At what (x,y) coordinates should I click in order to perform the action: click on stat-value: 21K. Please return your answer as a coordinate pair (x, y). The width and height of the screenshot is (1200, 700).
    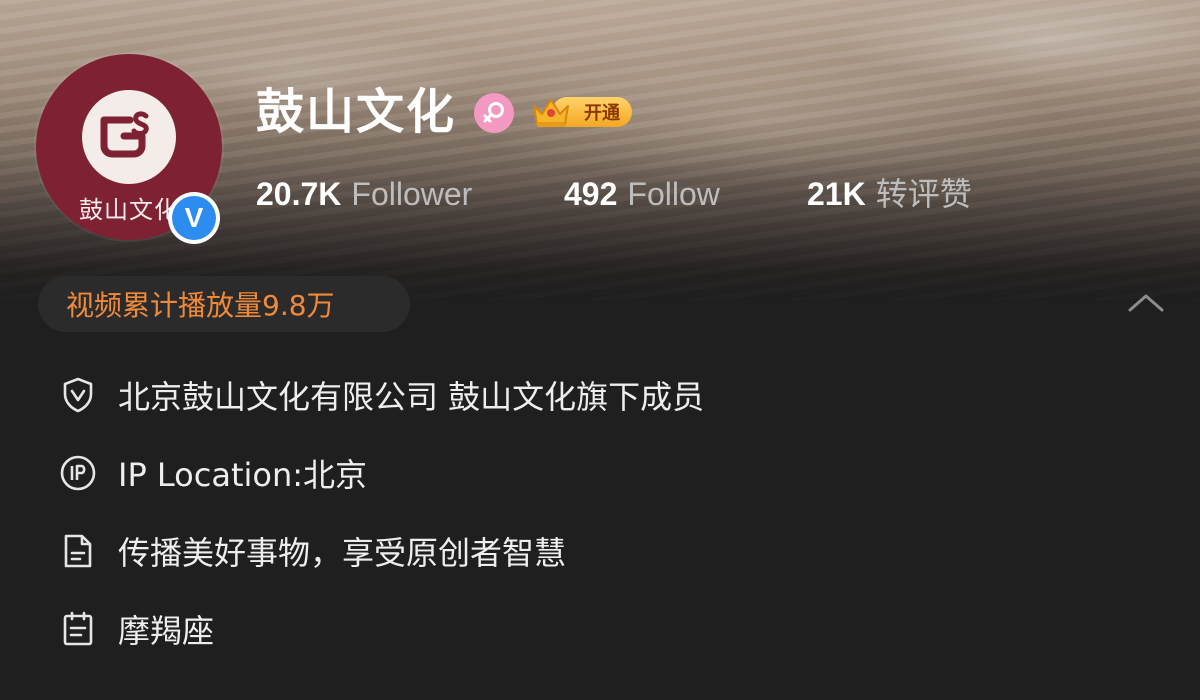
    Looking at the image, I should click on (836, 194).